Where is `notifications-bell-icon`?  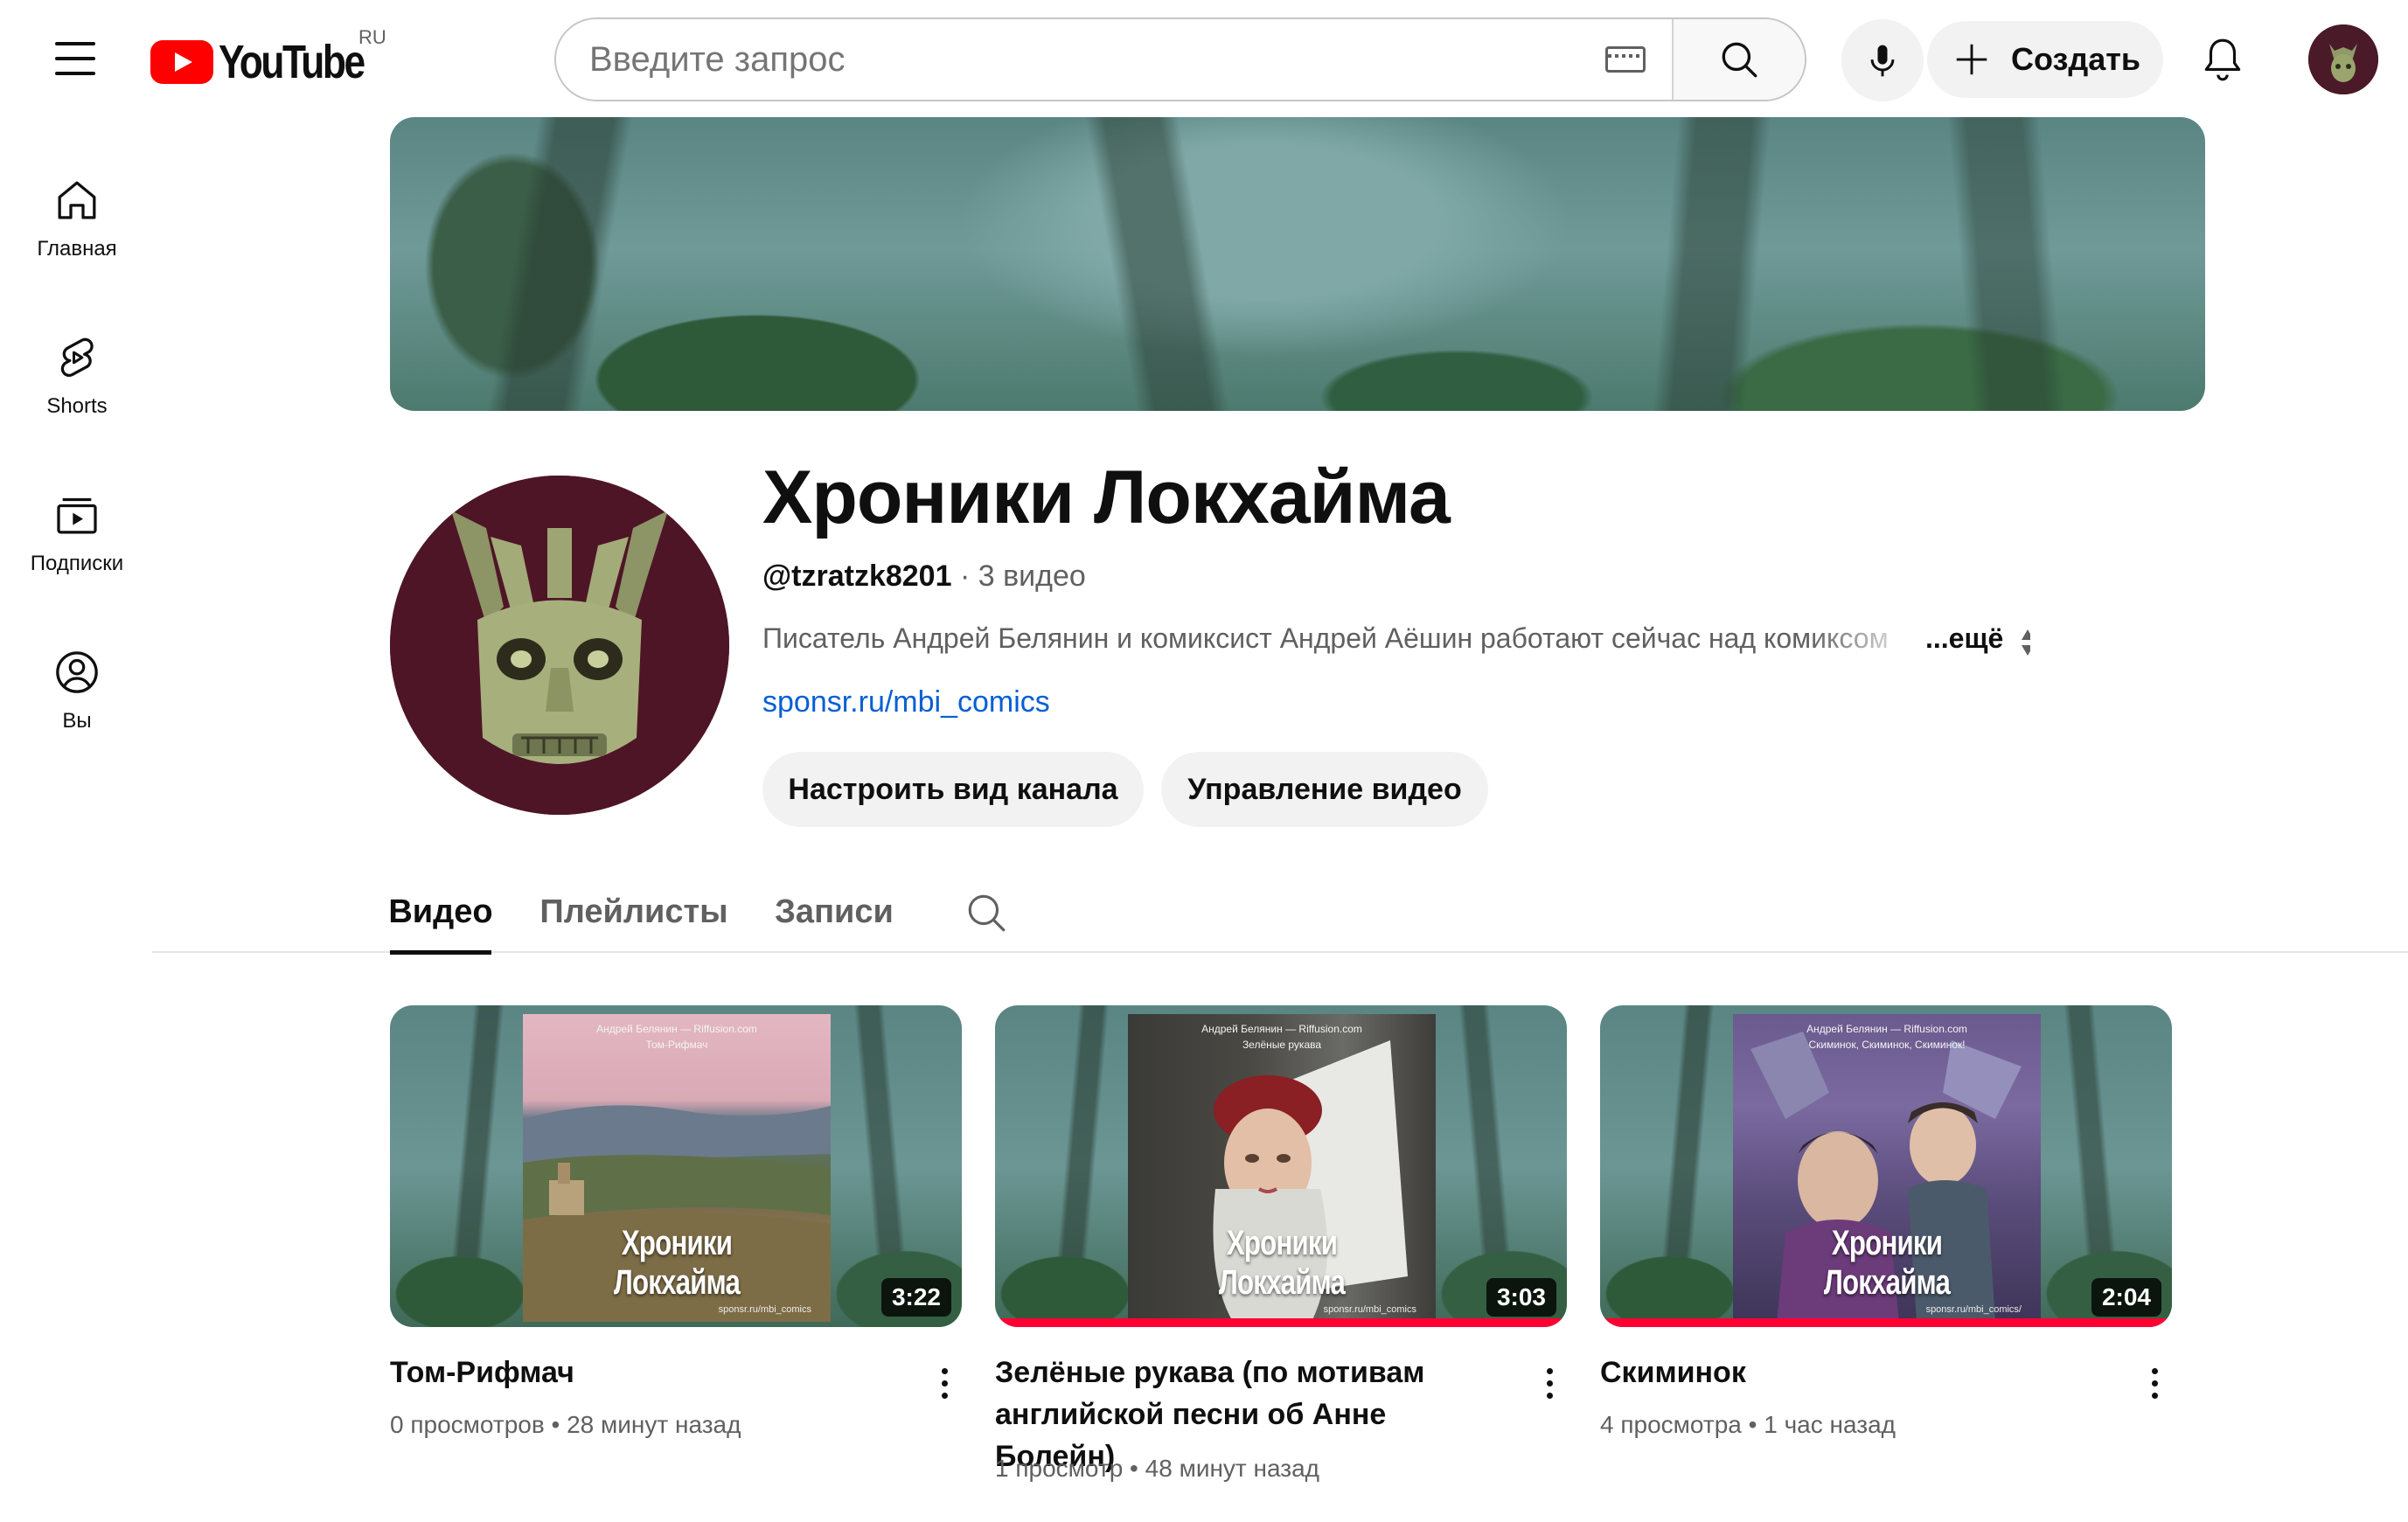
notifications-bell-icon is located at coordinates (2222, 60).